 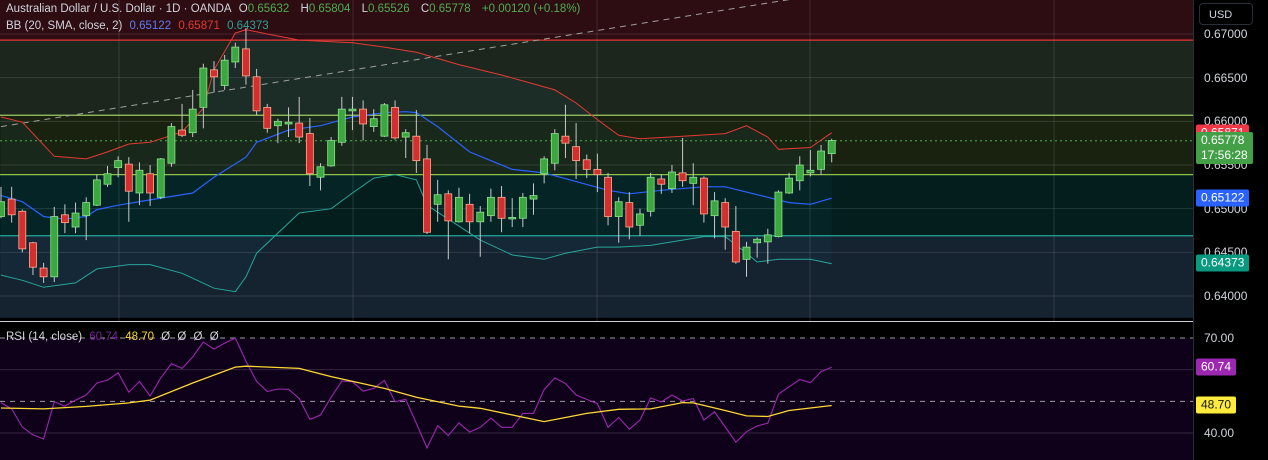 What do you see at coordinates (140, 337) in the screenshot?
I see `rsi-ma-value: 48.70` at bounding box center [140, 337].